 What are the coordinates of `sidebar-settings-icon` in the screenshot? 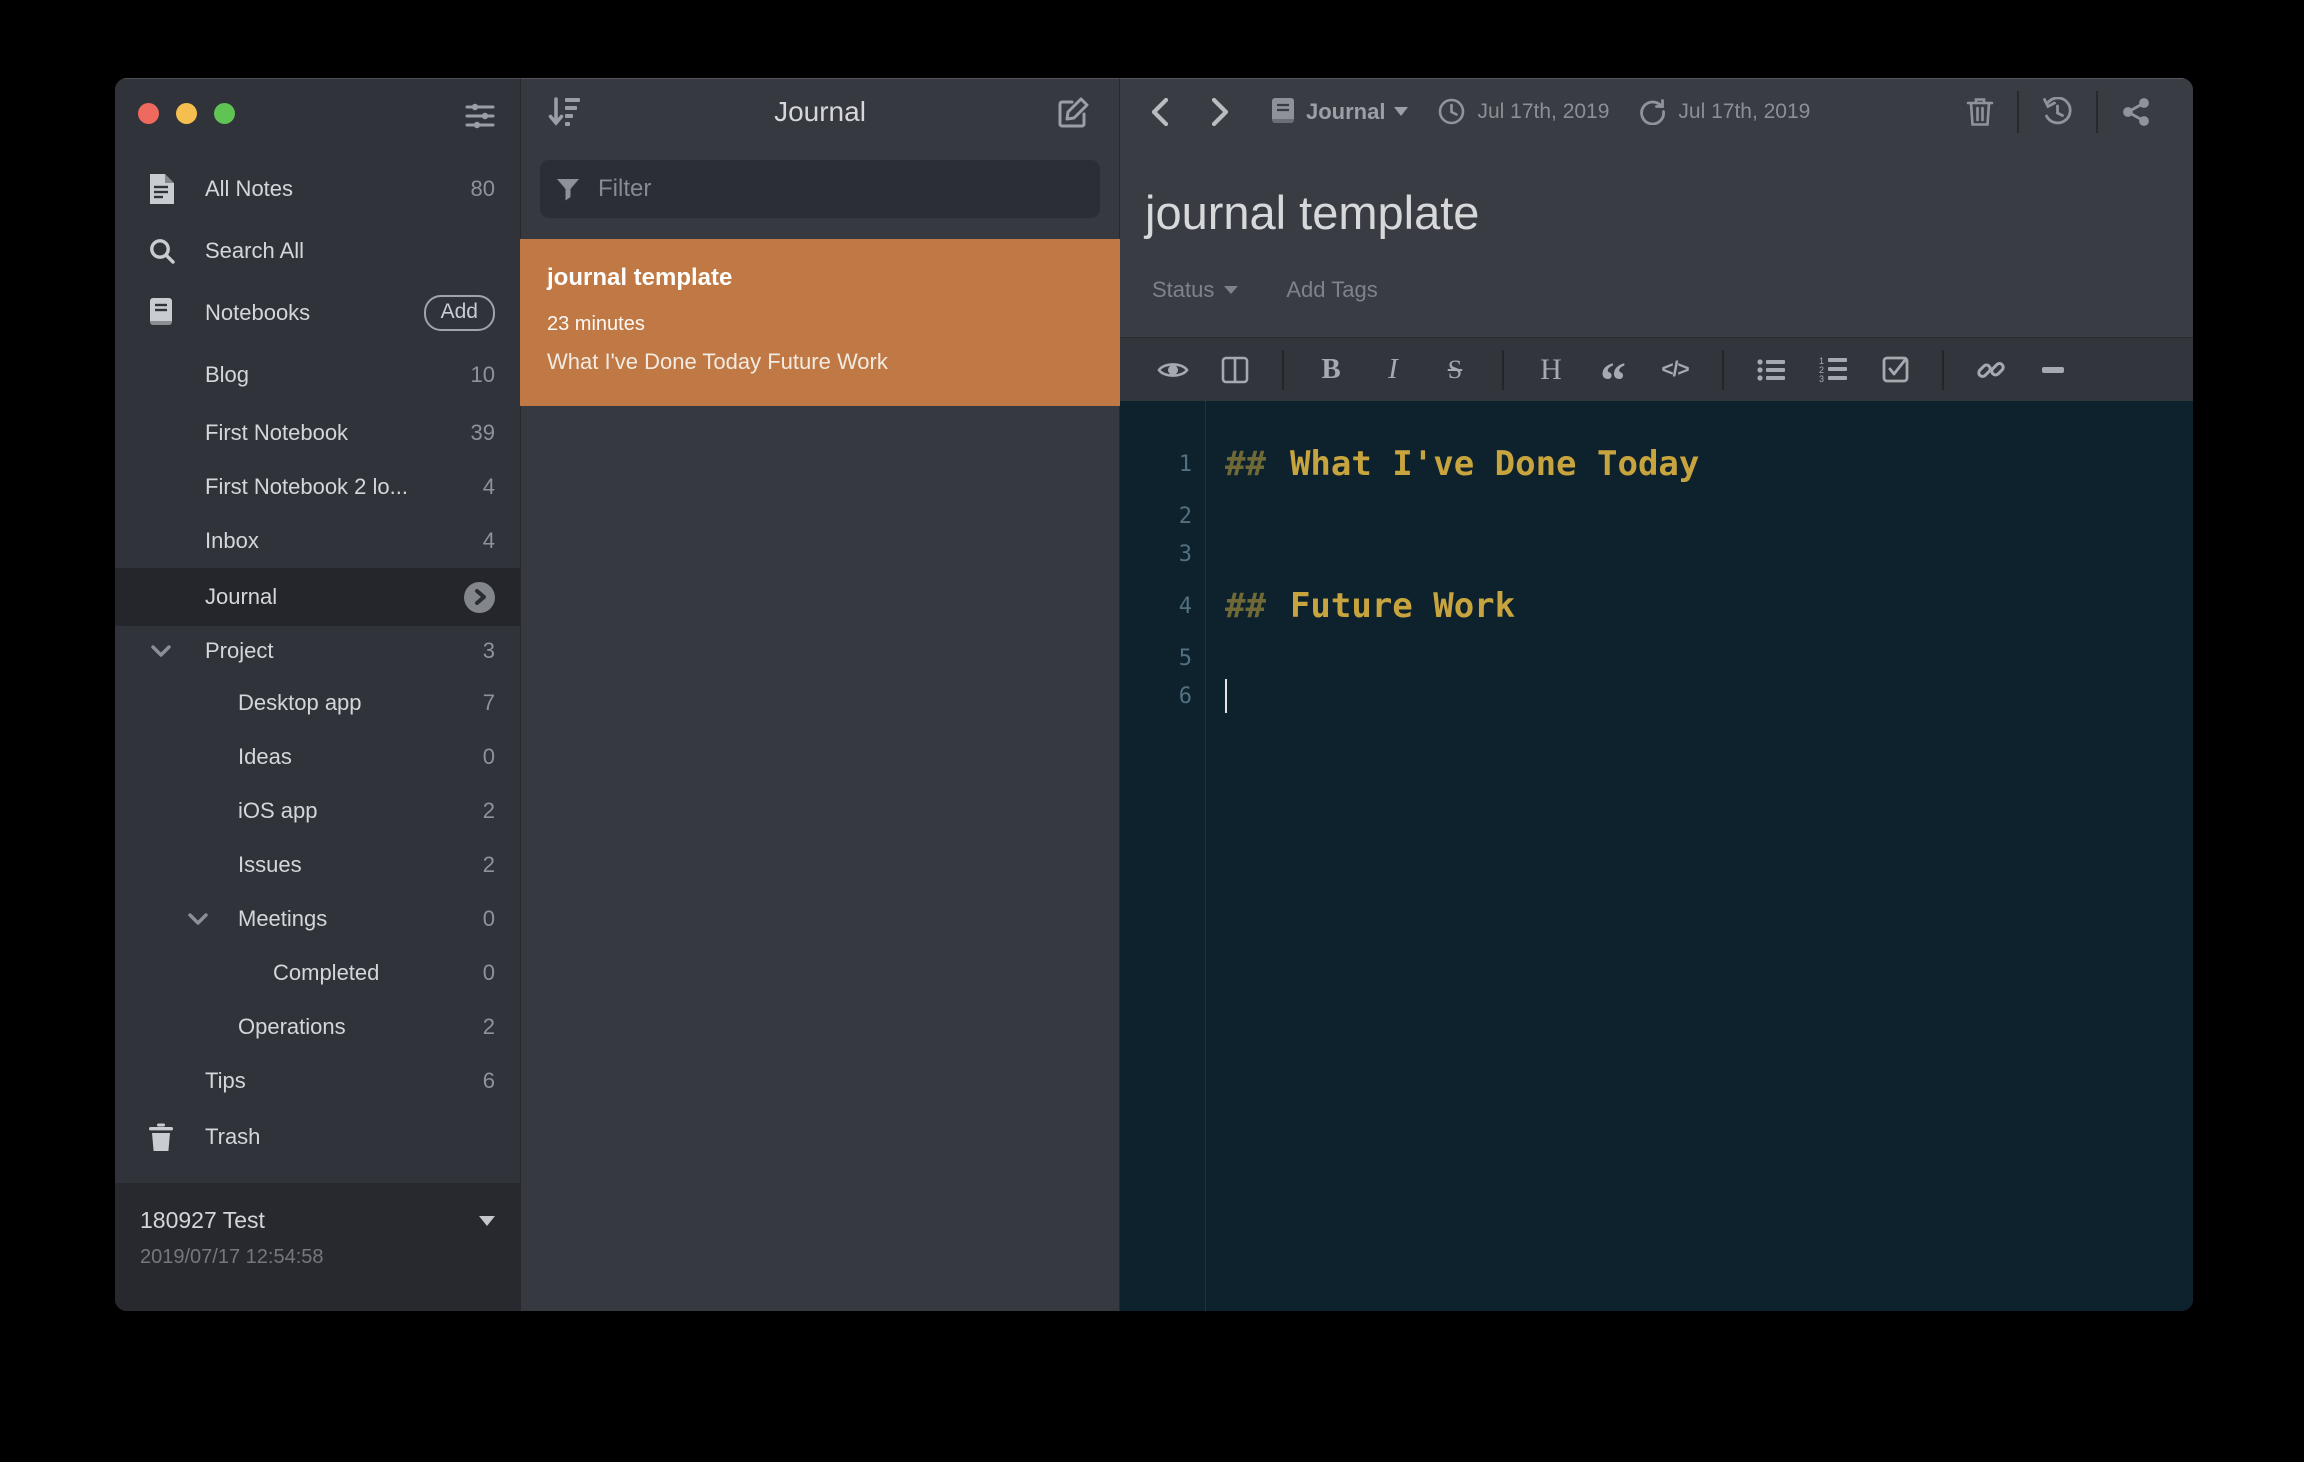 It's located at (480, 116).